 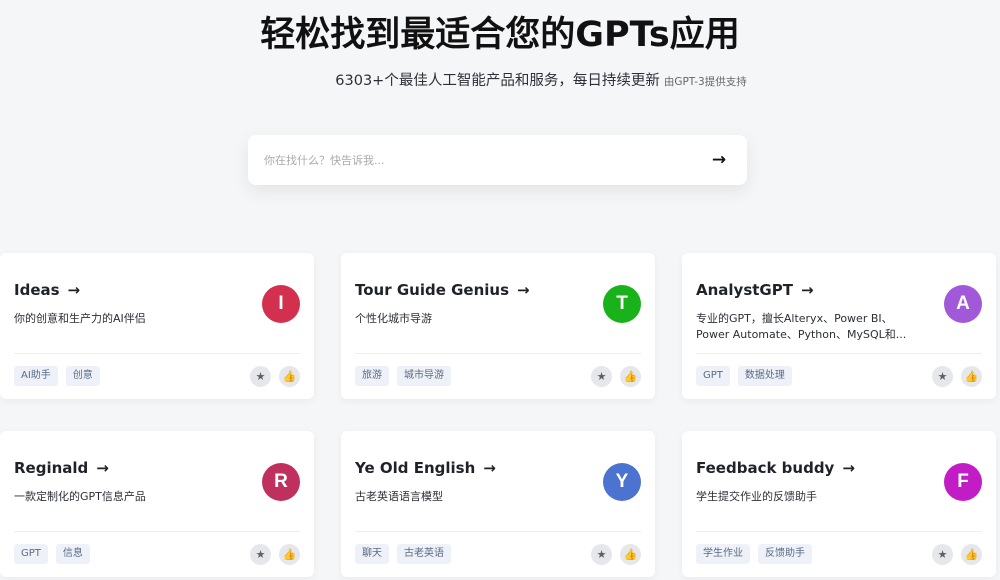 I want to click on tag: 信息, so click(x=72, y=554).